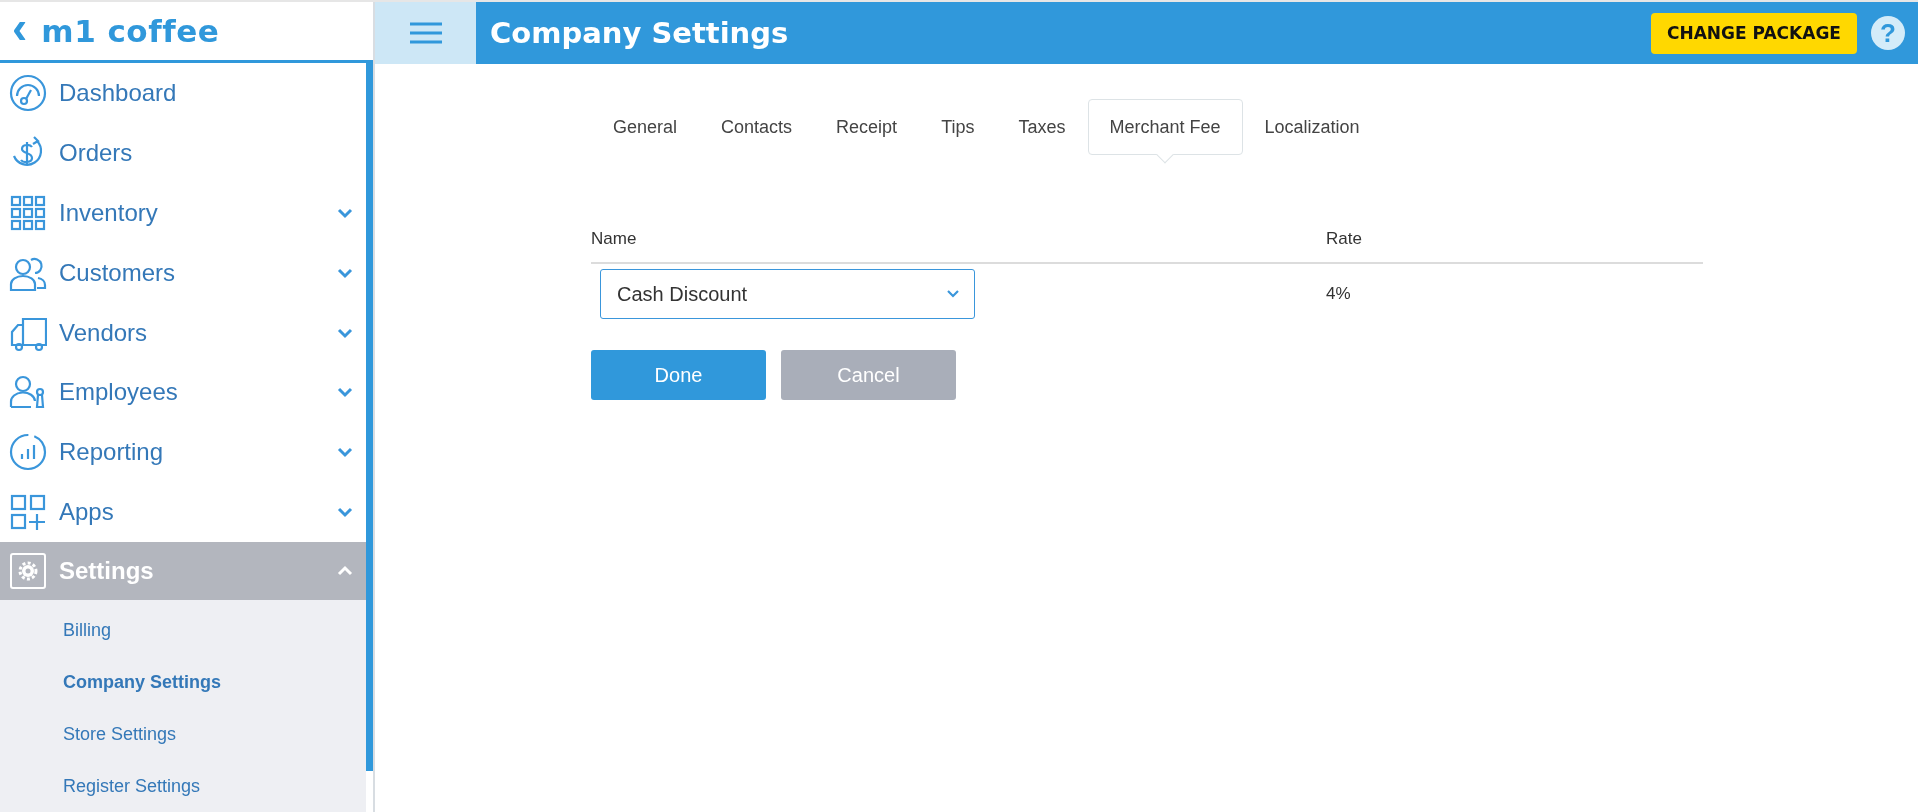  Describe the element at coordinates (183, 392) in the screenshot. I see `nav-item: Employees` at that location.